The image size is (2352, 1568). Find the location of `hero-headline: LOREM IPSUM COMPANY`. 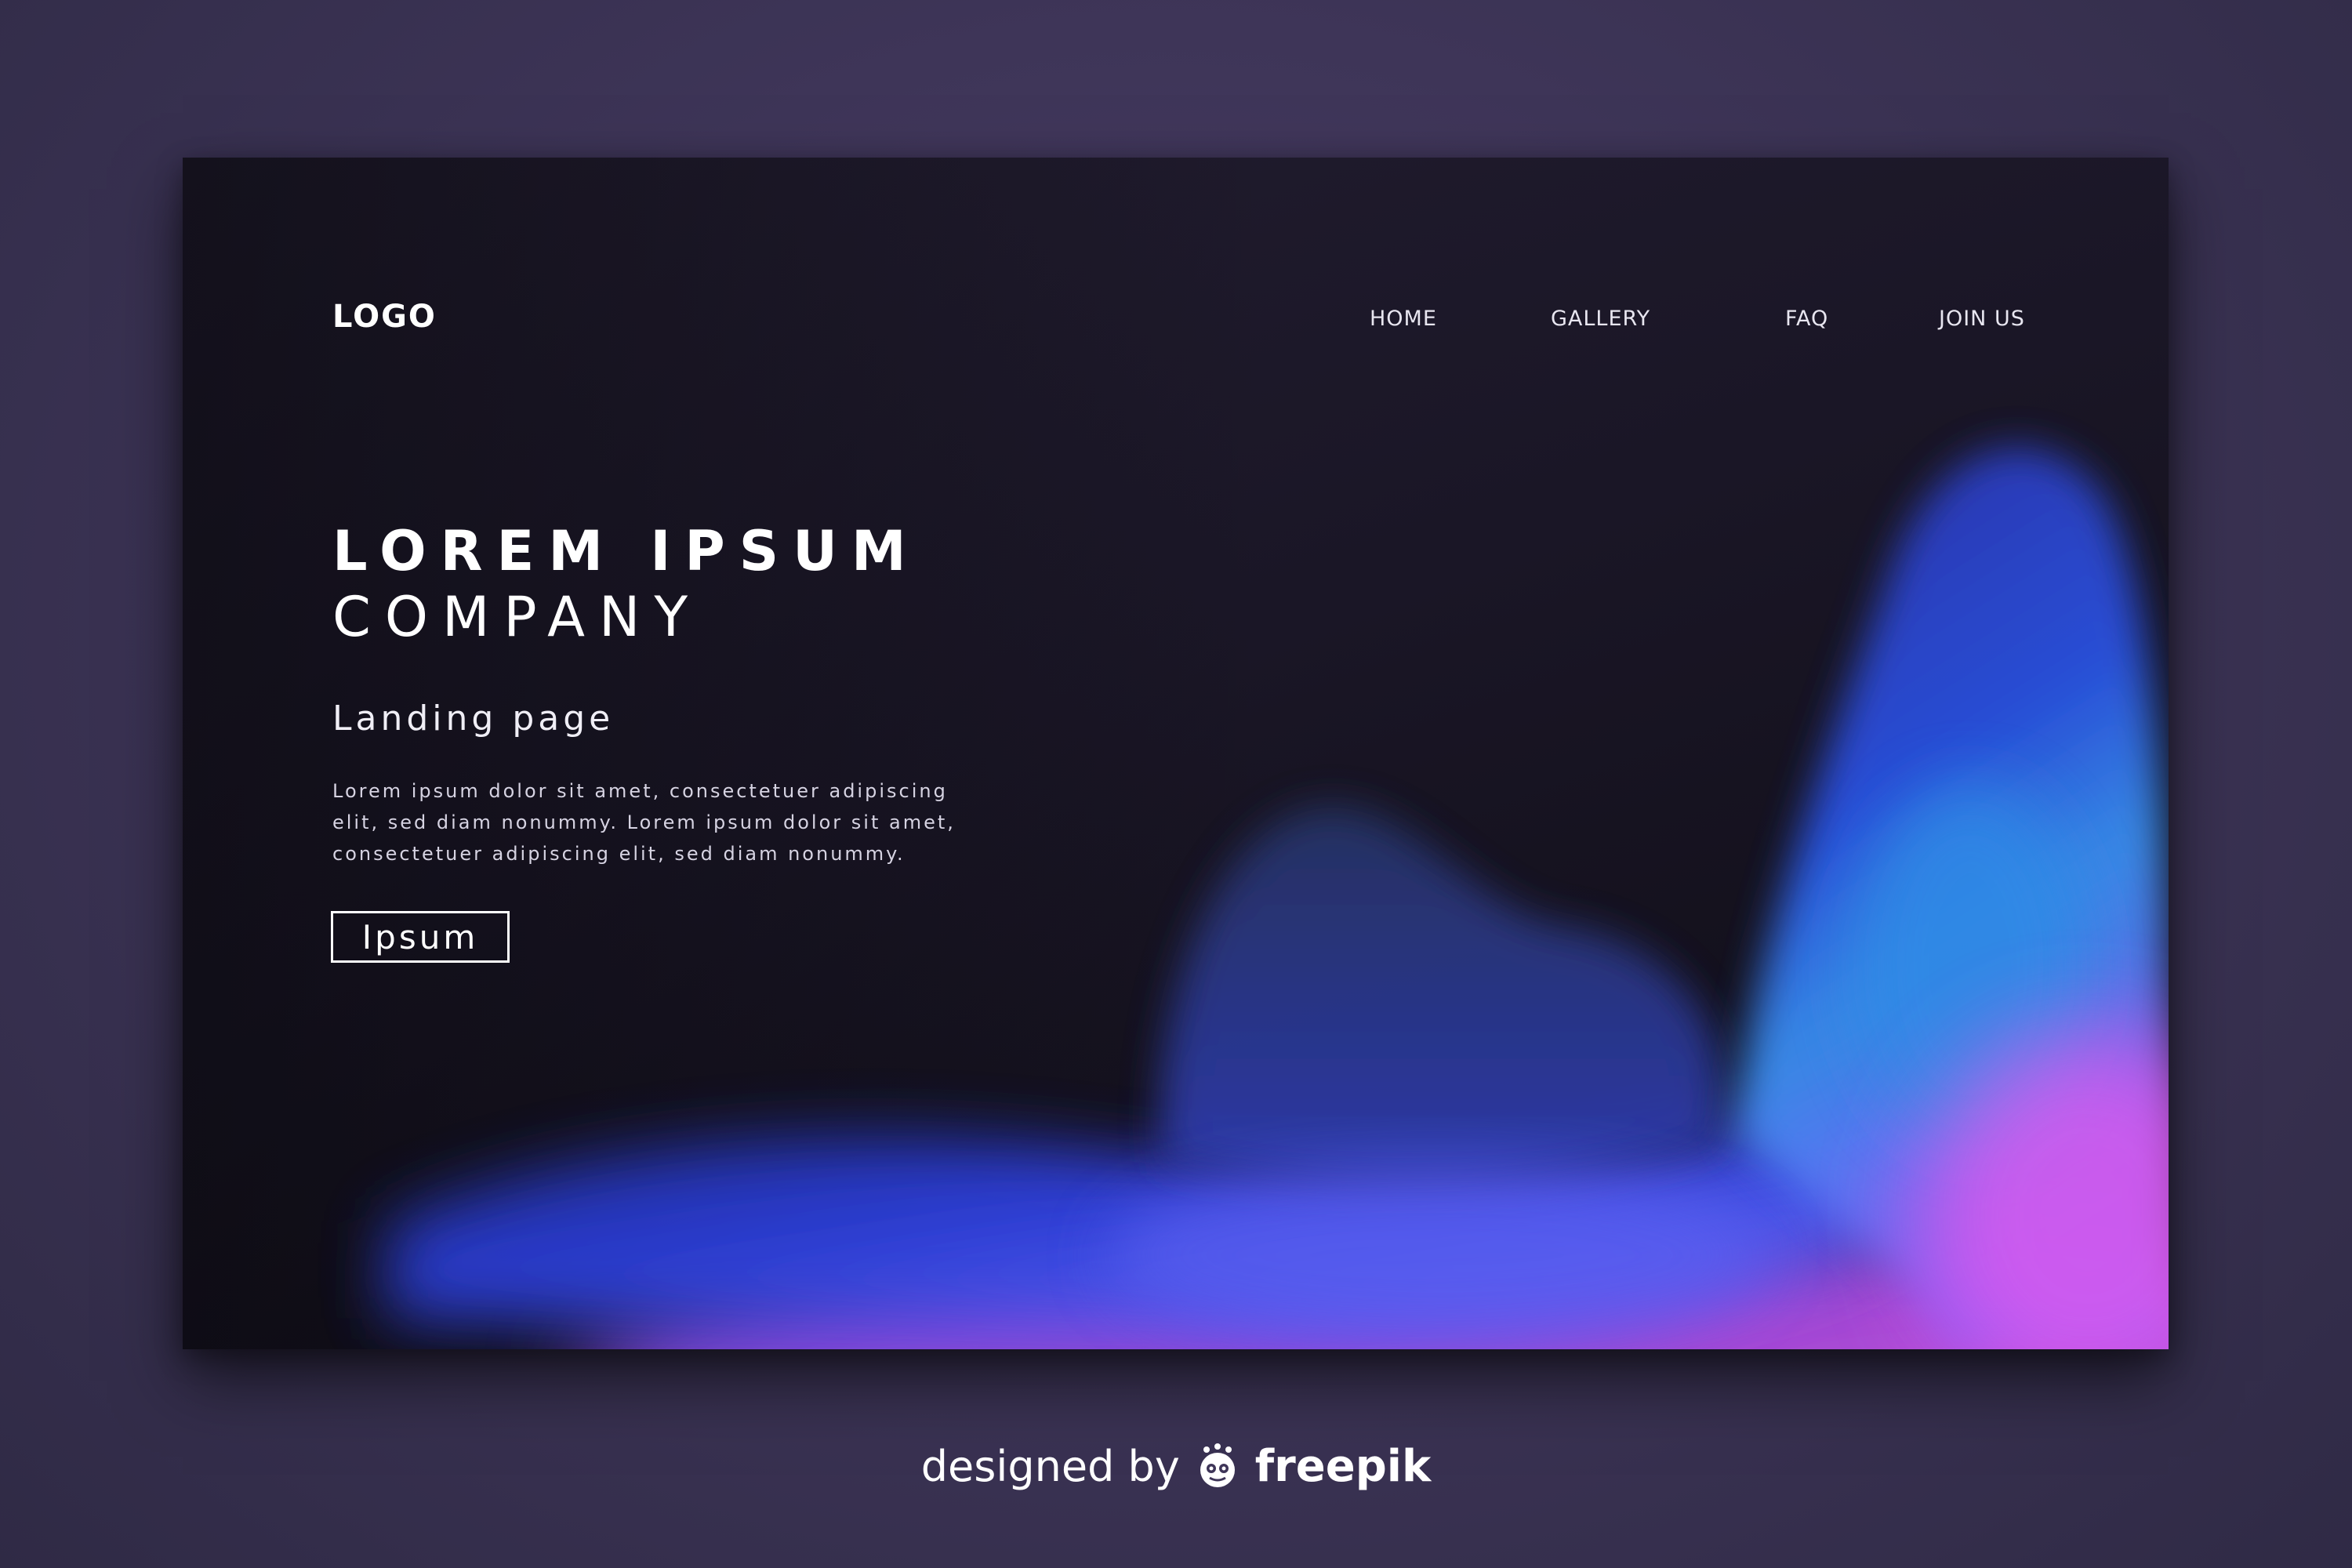

hero-headline: LOREM IPSUM COMPANY is located at coordinates (626, 584).